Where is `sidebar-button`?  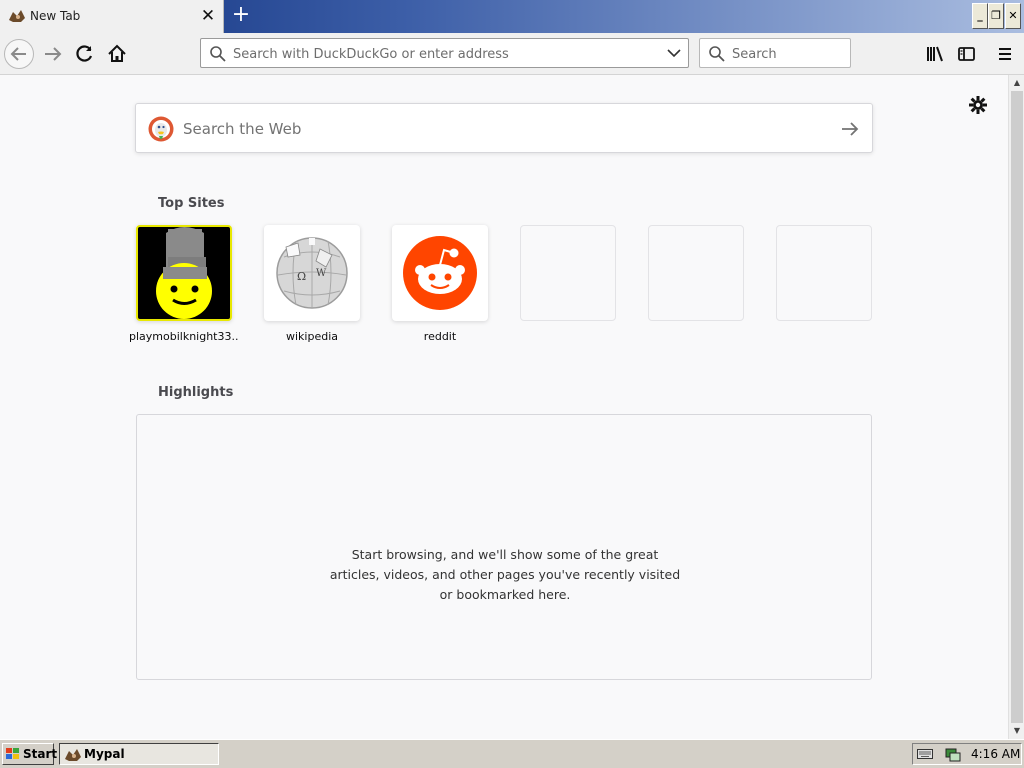 sidebar-button is located at coordinates (966, 54).